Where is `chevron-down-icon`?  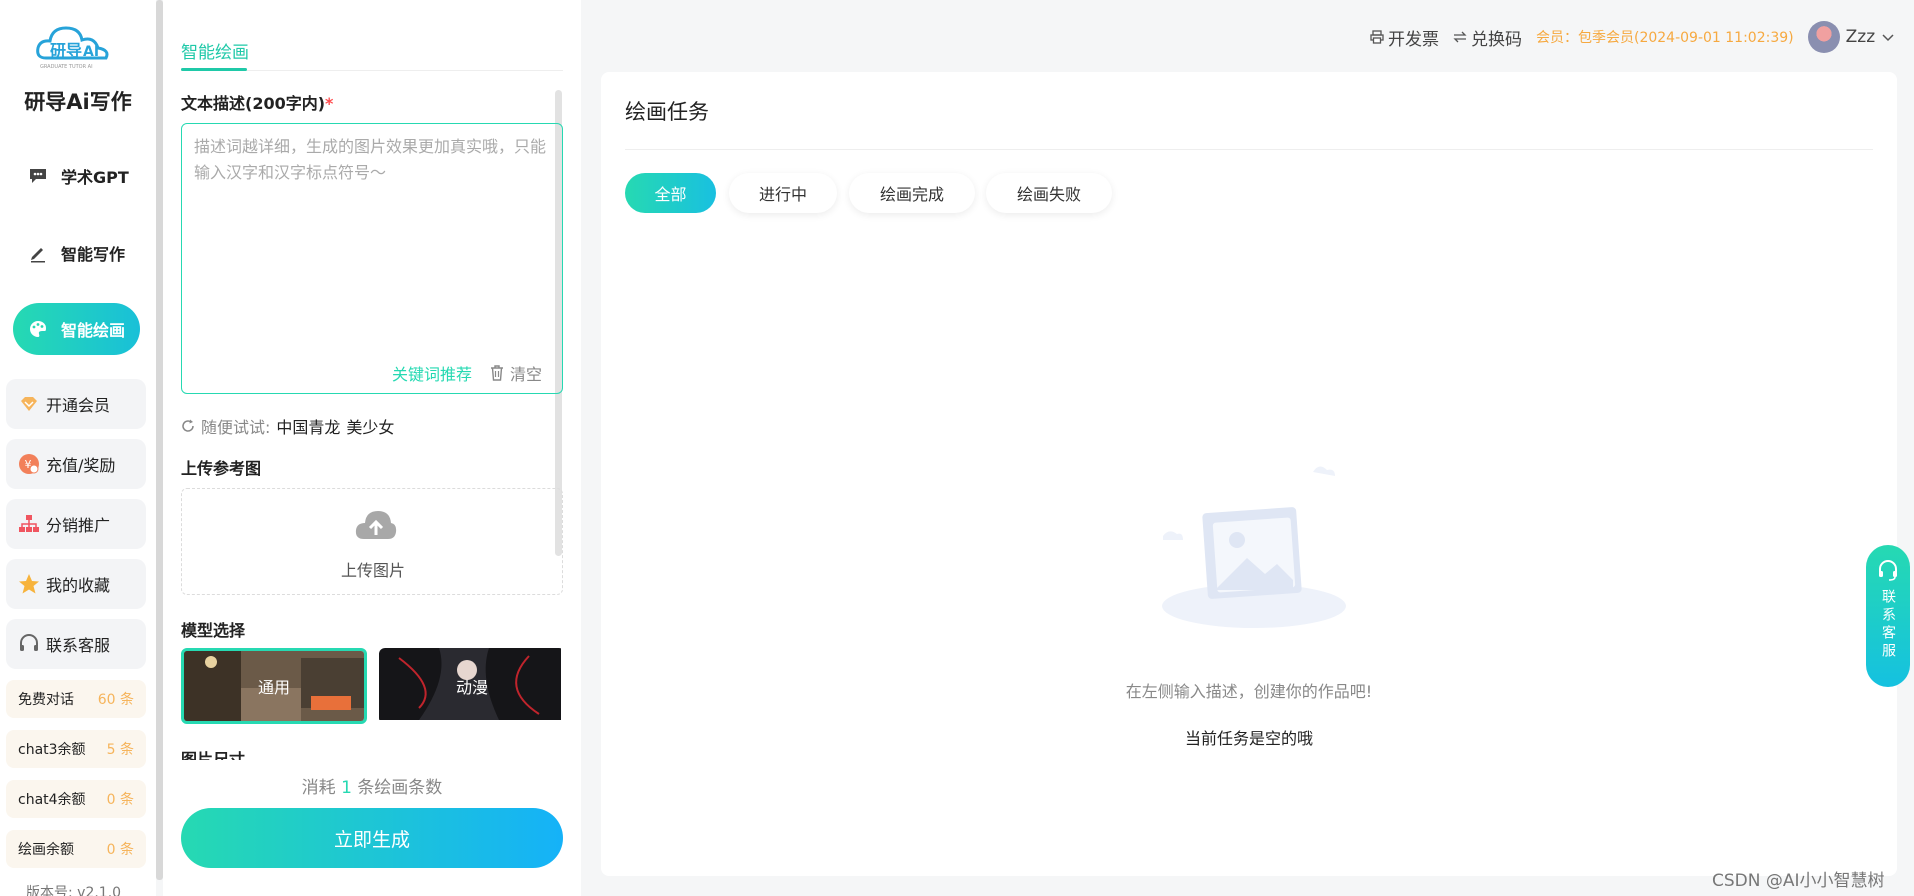
chevron-down-icon is located at coordinates (1888, 38).